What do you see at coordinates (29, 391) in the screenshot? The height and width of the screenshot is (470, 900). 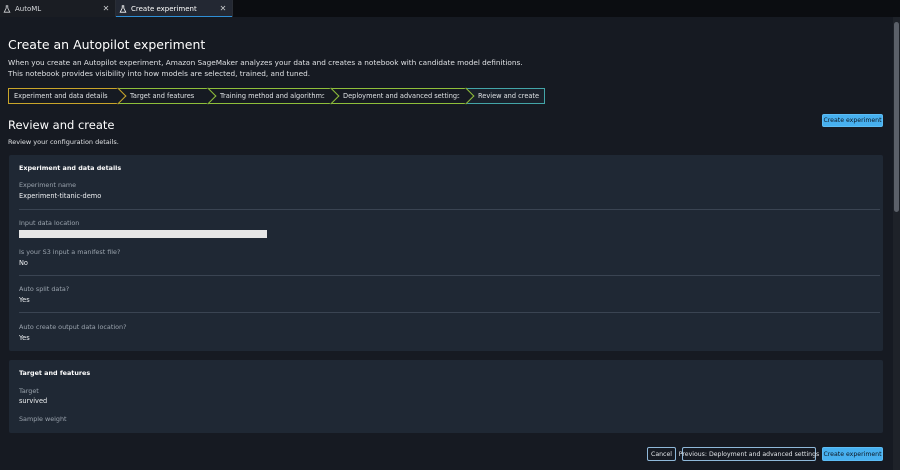 I see `target-label: Target` at bounding box center [29, 391].